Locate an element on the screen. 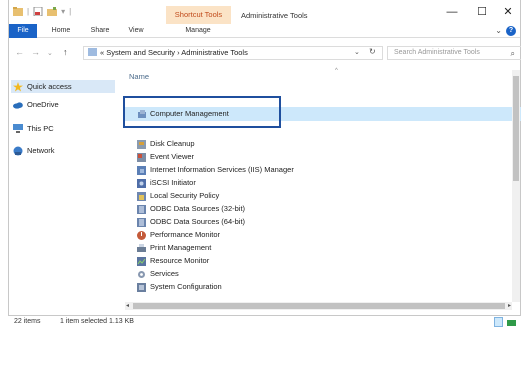 The width and height of the screenshot is (521, 367). horizontal-scrollbar: ◂ ▸ is located at coordinates (318, 306).